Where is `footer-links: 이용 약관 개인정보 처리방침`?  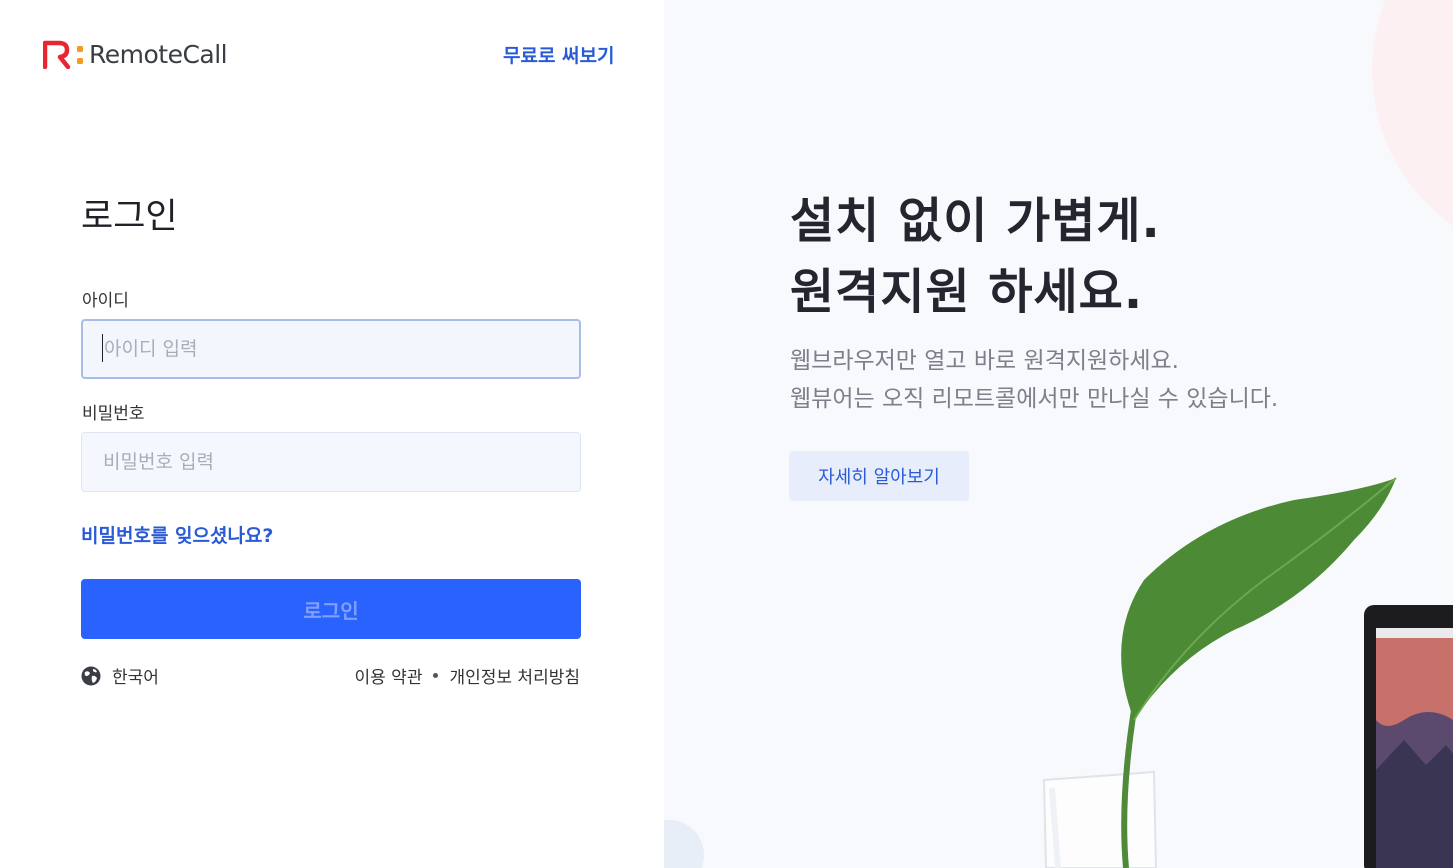 footer-links: 이용 약관 개인정보 처리방침 is located at coordinates (468, 675).